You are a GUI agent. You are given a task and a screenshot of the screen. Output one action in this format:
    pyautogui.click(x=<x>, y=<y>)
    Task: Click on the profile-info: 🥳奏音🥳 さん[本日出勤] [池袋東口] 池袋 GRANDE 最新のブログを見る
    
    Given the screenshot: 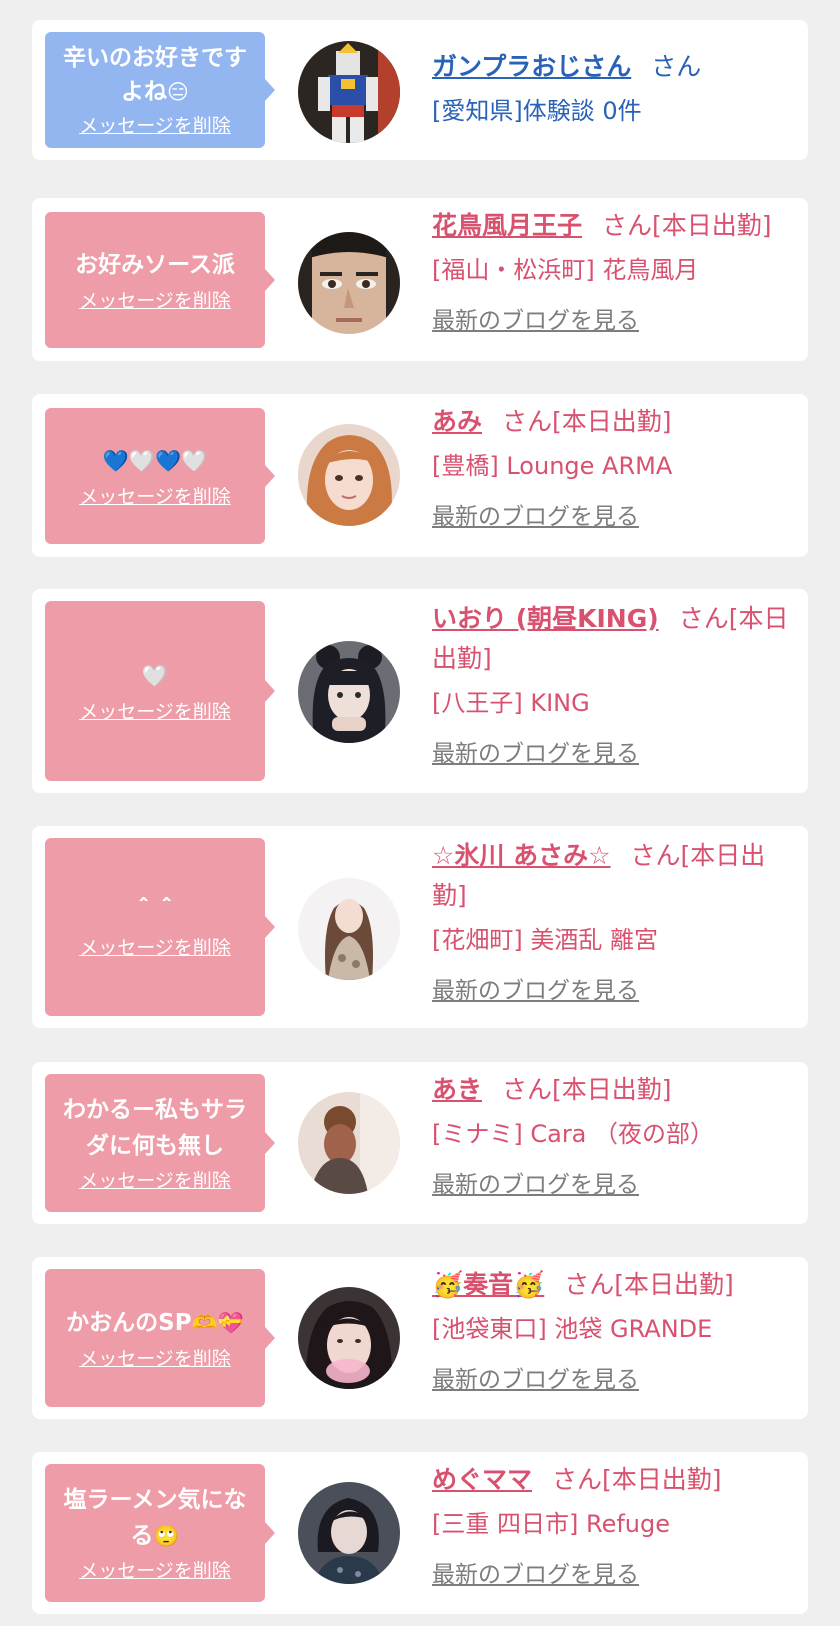 What is the action you would take?
    pyautogui.click(x=611, y=1331)
    